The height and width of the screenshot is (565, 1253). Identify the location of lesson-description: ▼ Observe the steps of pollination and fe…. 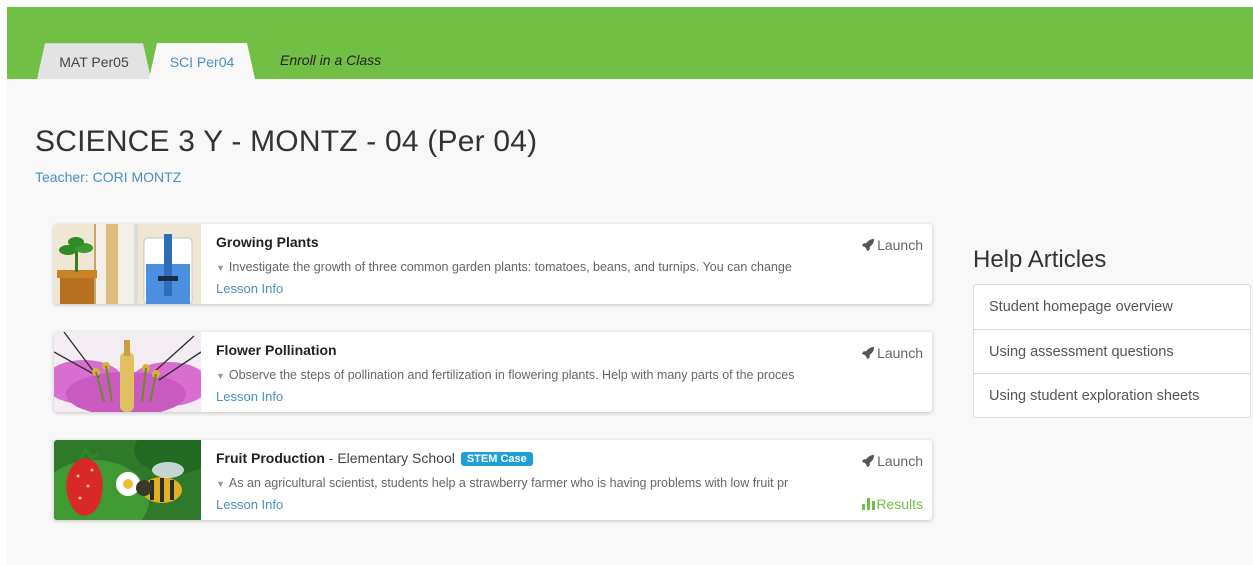
(529, 375).